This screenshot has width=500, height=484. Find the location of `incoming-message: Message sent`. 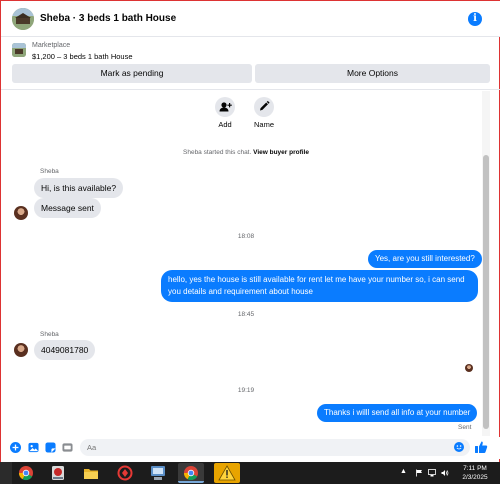

incoming-message: Message sent is located at coordinates (67, 208).